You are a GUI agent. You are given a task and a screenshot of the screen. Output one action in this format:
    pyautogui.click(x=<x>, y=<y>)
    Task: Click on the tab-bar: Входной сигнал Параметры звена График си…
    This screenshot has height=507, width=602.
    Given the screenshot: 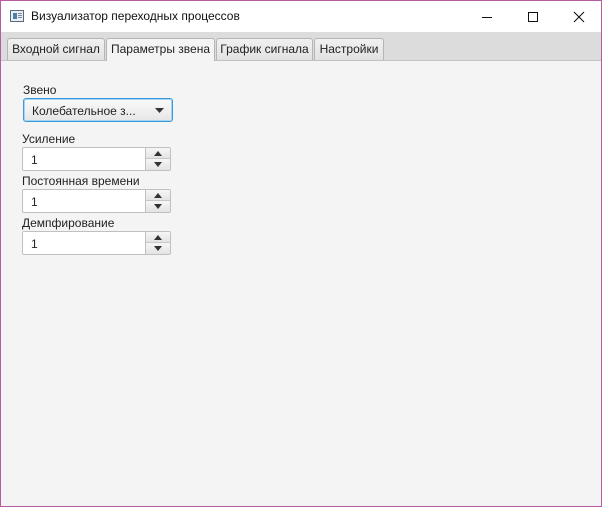 What is the action you would take?
    pyautogui.click(x=301, y=46)
    